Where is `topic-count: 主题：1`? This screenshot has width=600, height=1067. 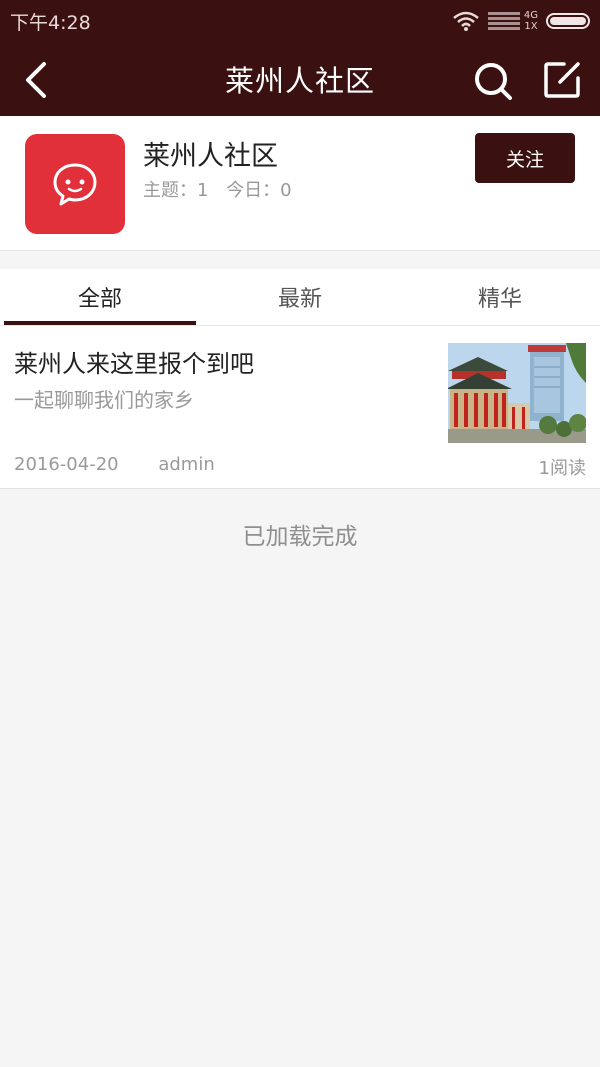 topic-count: 主题：1 is located at coordinates (176, 190).